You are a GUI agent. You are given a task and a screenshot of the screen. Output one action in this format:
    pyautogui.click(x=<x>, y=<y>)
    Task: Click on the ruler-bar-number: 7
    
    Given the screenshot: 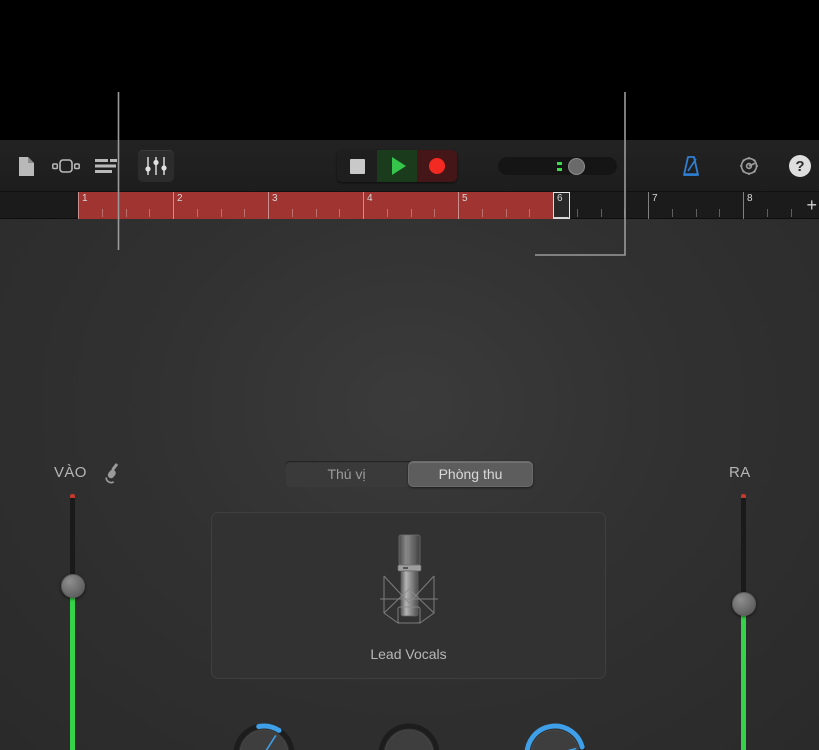 What is the action you would take?
    pyautogui.click(x=655, y=198)
    